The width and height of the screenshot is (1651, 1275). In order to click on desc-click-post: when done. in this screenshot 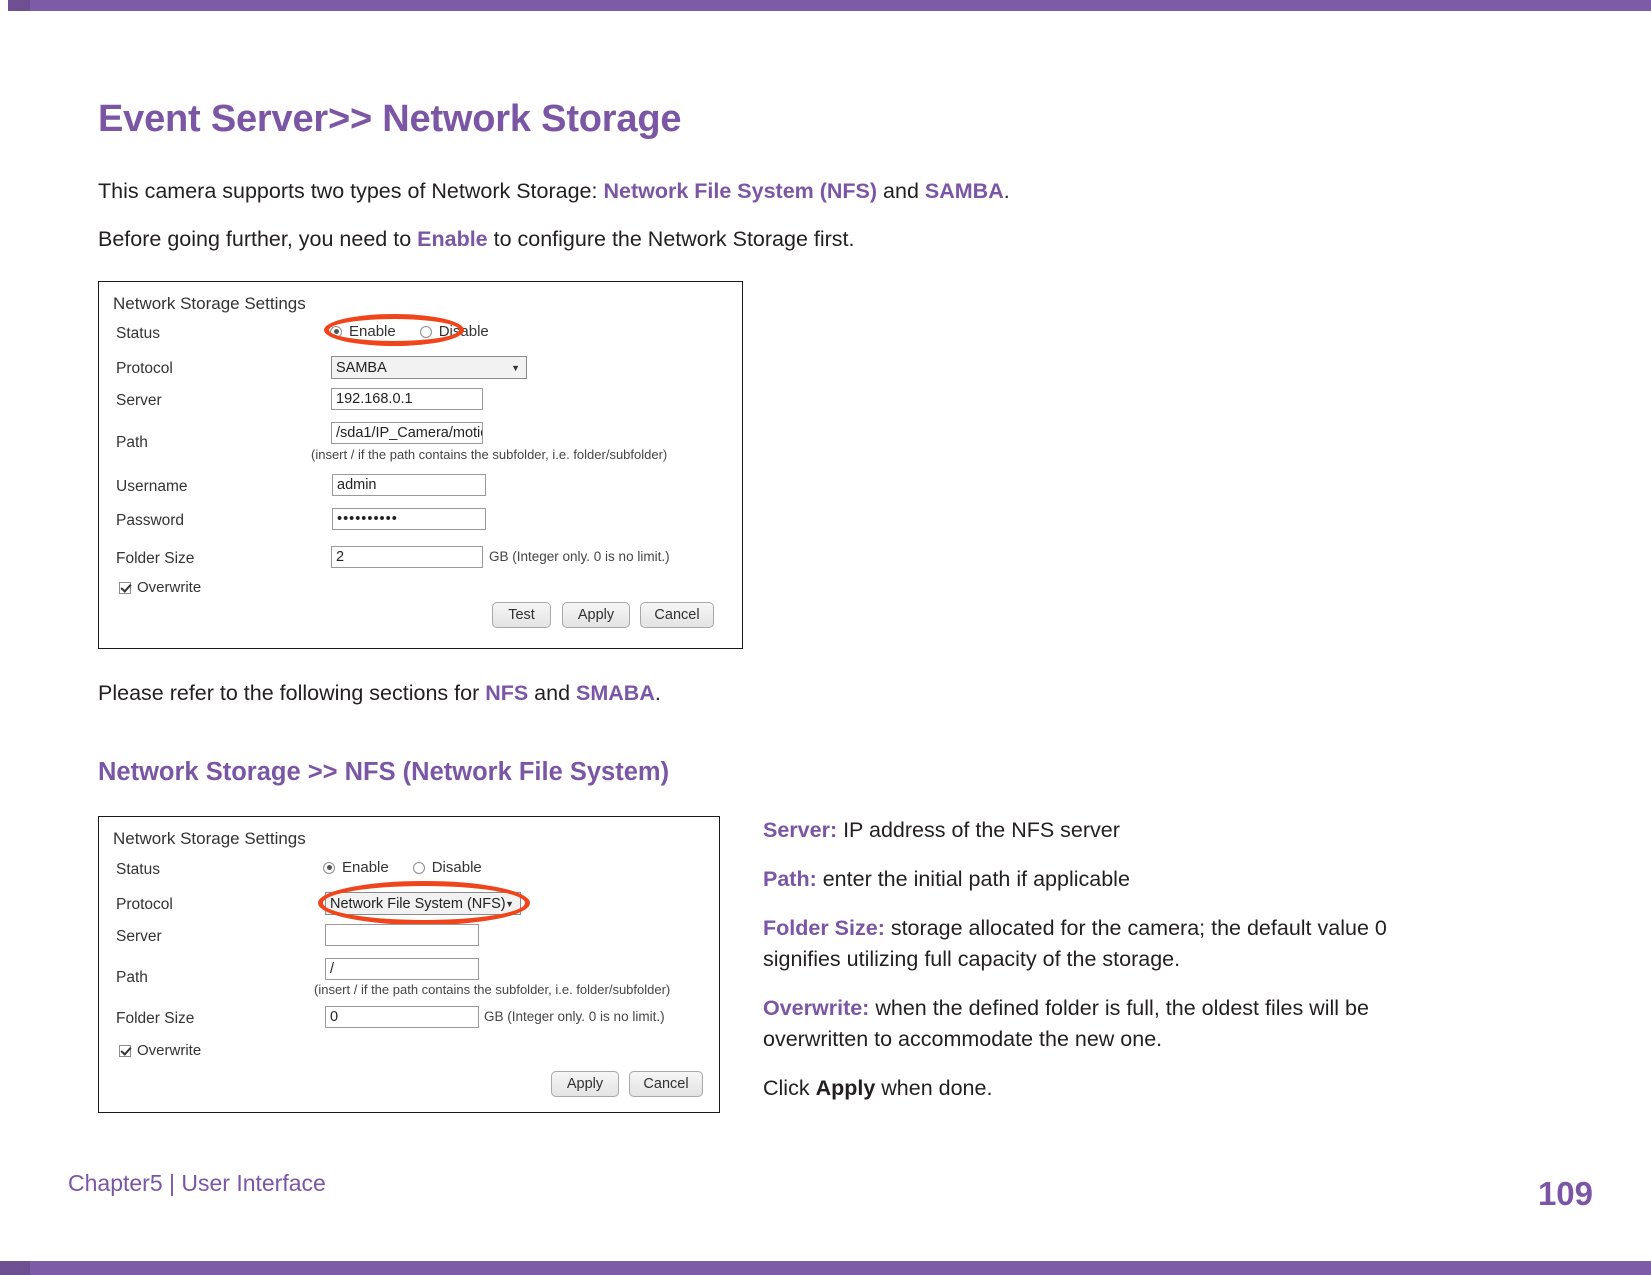, I will do `click(934, 1088)`.